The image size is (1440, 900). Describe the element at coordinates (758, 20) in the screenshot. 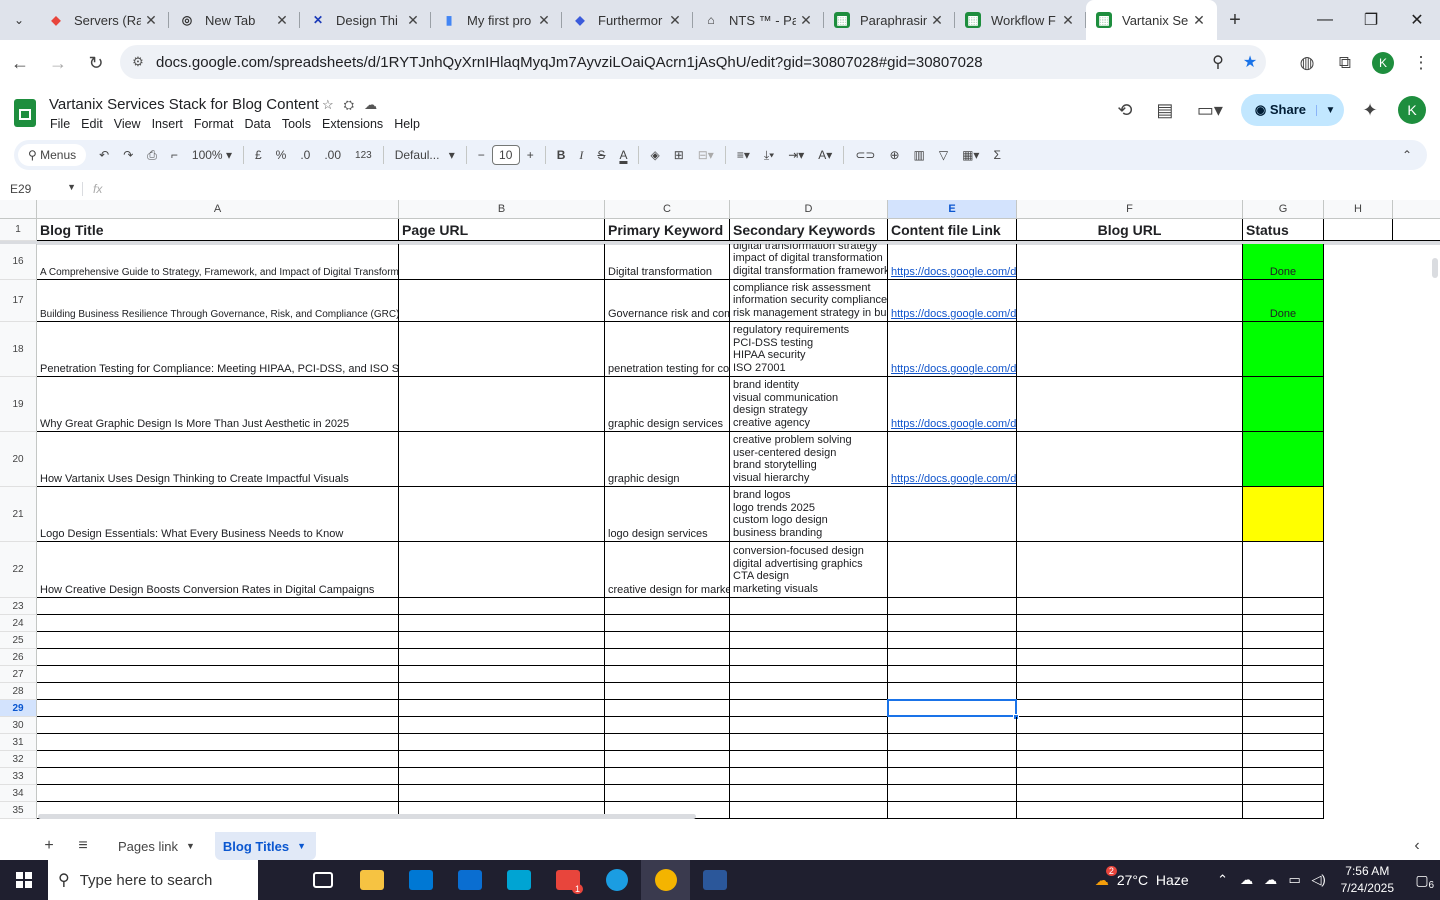

I see `browser-tab: ⌂ NTS ™ - Pa ✕` at that location.